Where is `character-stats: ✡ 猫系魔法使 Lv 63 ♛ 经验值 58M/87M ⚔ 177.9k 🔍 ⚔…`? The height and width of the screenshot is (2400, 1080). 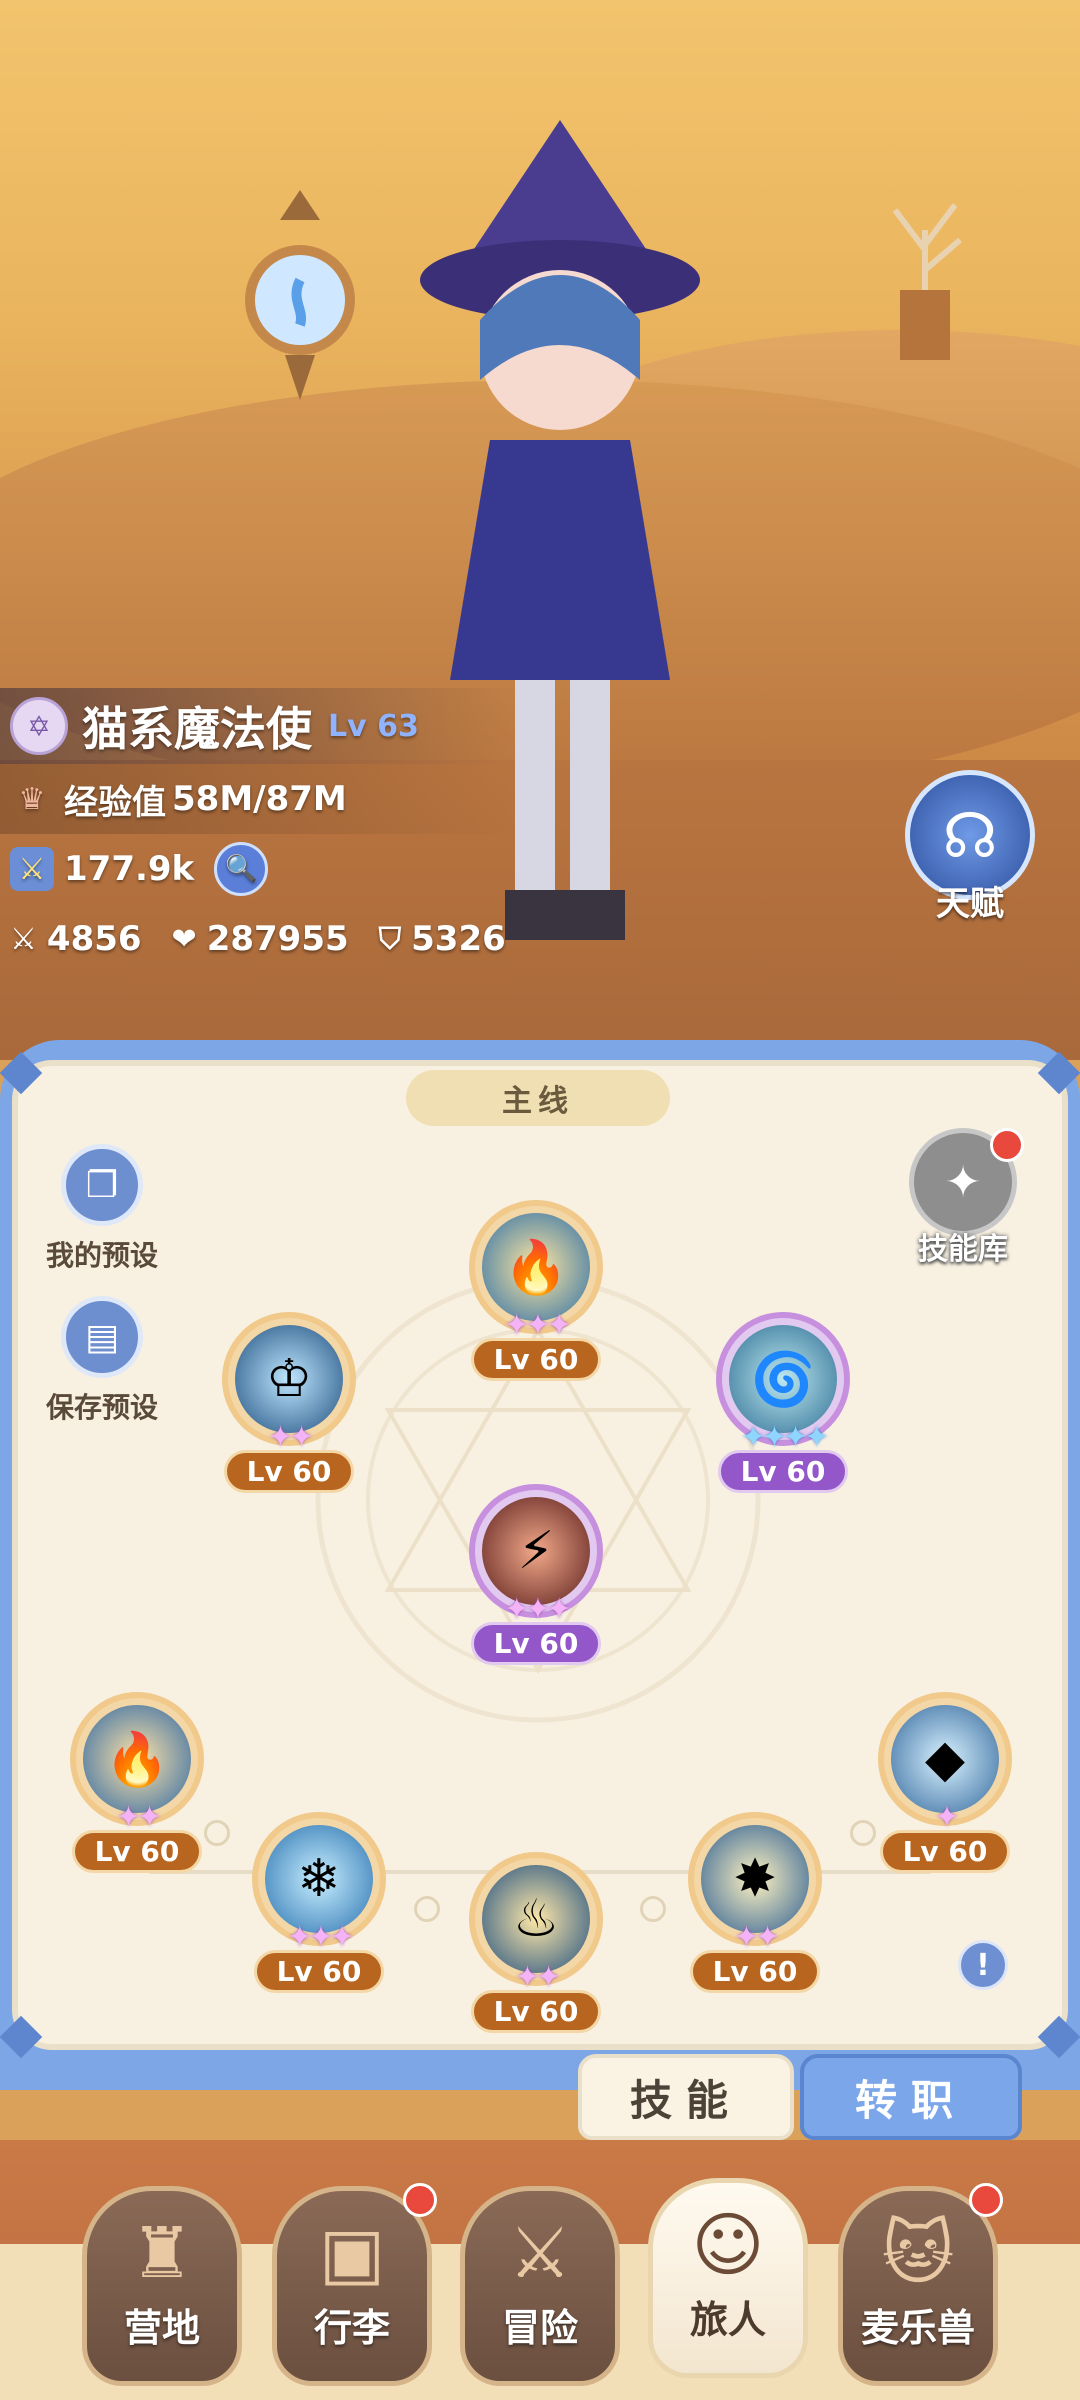
character-stats: ✡ 猫系魔法使 Lv 63 ♛ 经验值 58M/87M ⚔ 177.9k 🔍 ⚔… is located at coordinates (260, 831).